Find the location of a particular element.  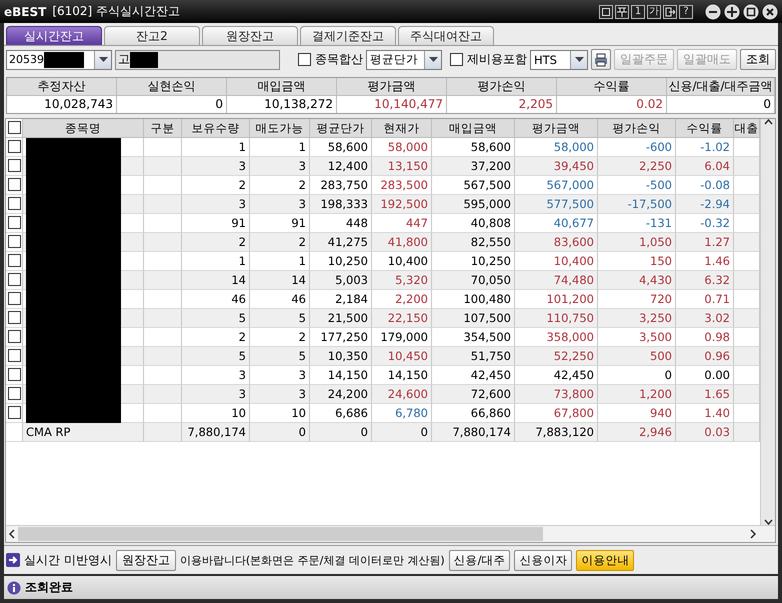

column-header: 평가손익 is located at coordinates (637, 128).